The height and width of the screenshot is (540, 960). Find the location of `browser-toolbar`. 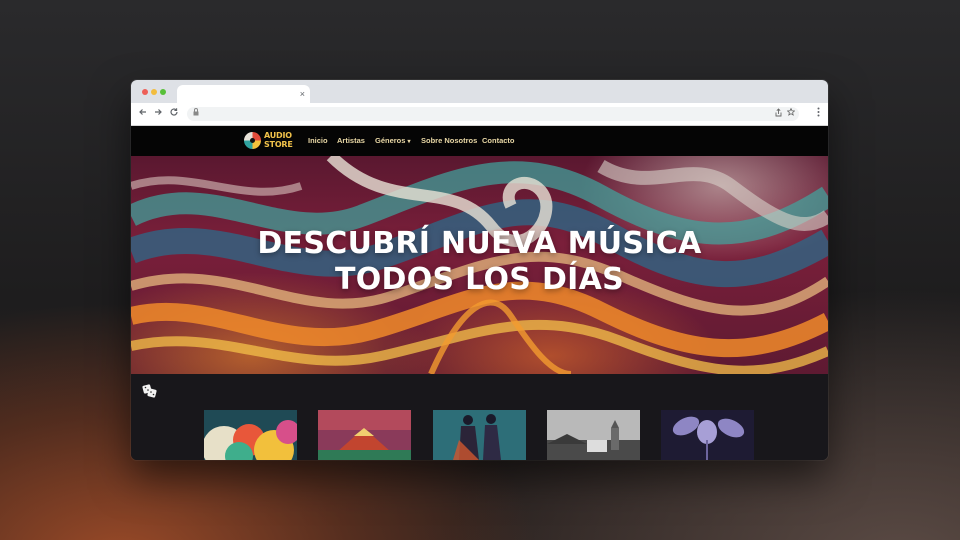

browser-toolbar is located at coordinates (479, 114).